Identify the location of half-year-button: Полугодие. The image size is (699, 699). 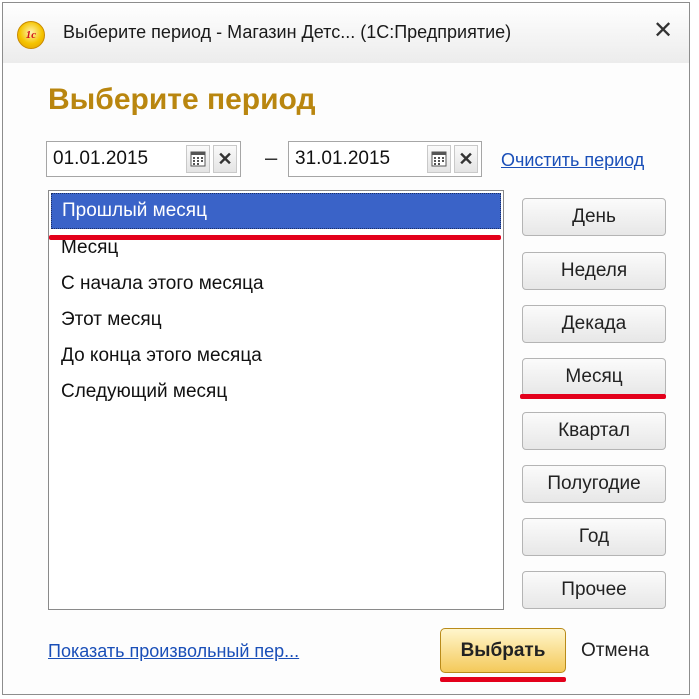
(594, 484).